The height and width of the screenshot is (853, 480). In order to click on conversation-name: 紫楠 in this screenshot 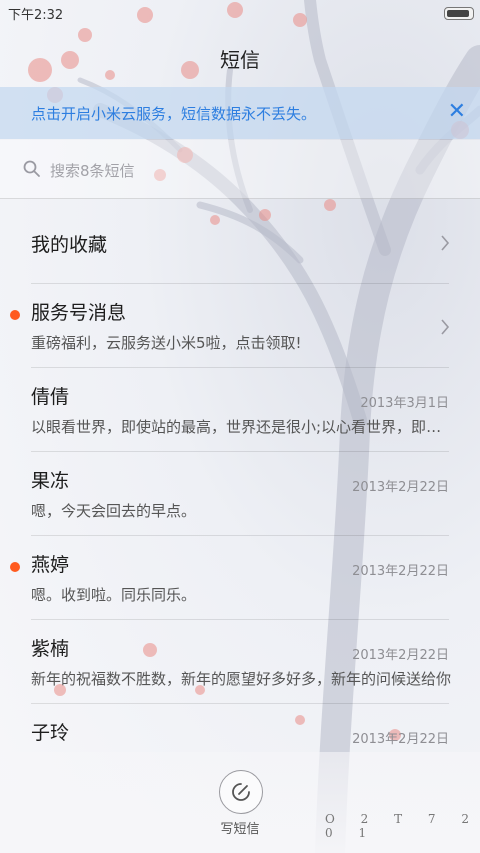, I will do `click(50, 649)`.